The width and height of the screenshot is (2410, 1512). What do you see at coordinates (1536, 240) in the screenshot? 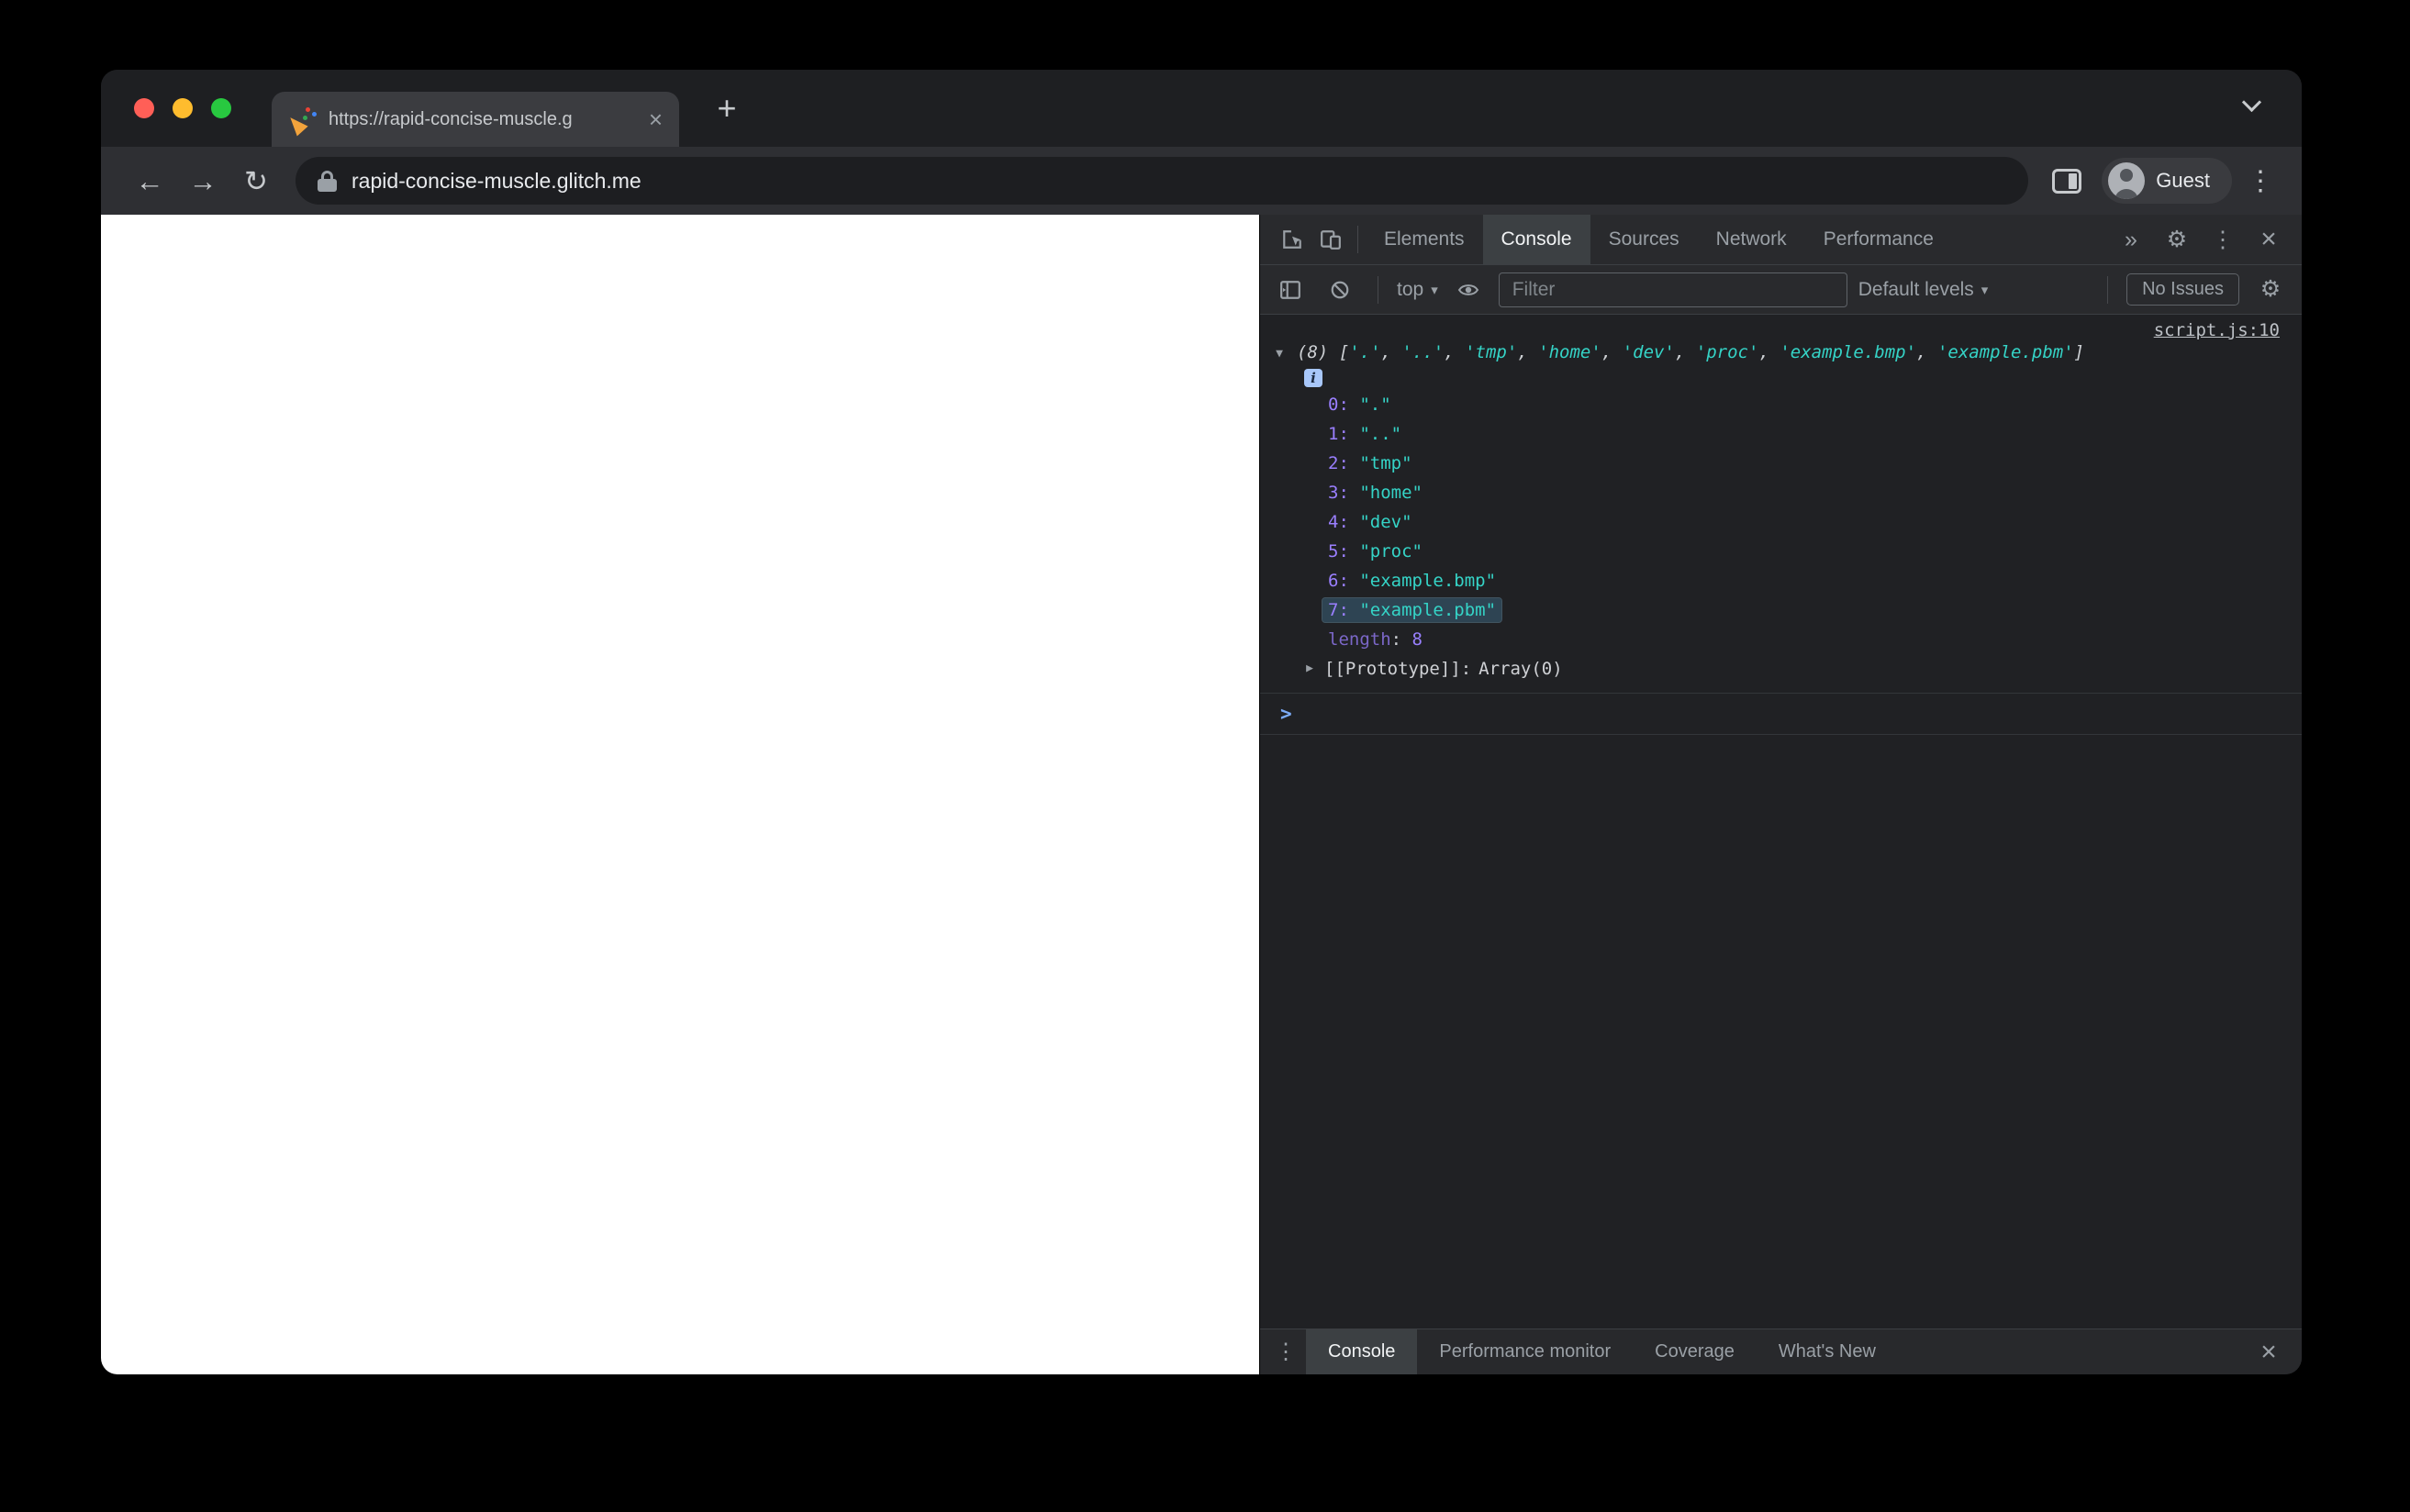
I see `devtools-tab-console: Console` at bounding box center [1536, 240].